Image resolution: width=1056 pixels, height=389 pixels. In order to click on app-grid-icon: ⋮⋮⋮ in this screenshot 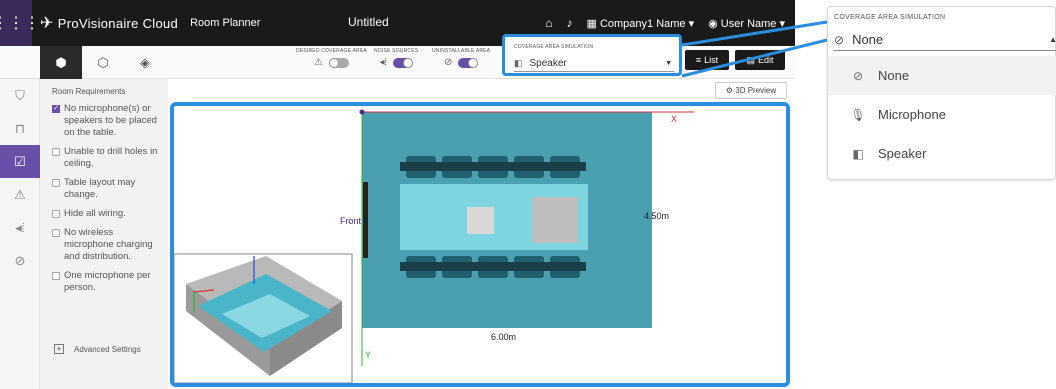, I will do `click(20, 23)`.